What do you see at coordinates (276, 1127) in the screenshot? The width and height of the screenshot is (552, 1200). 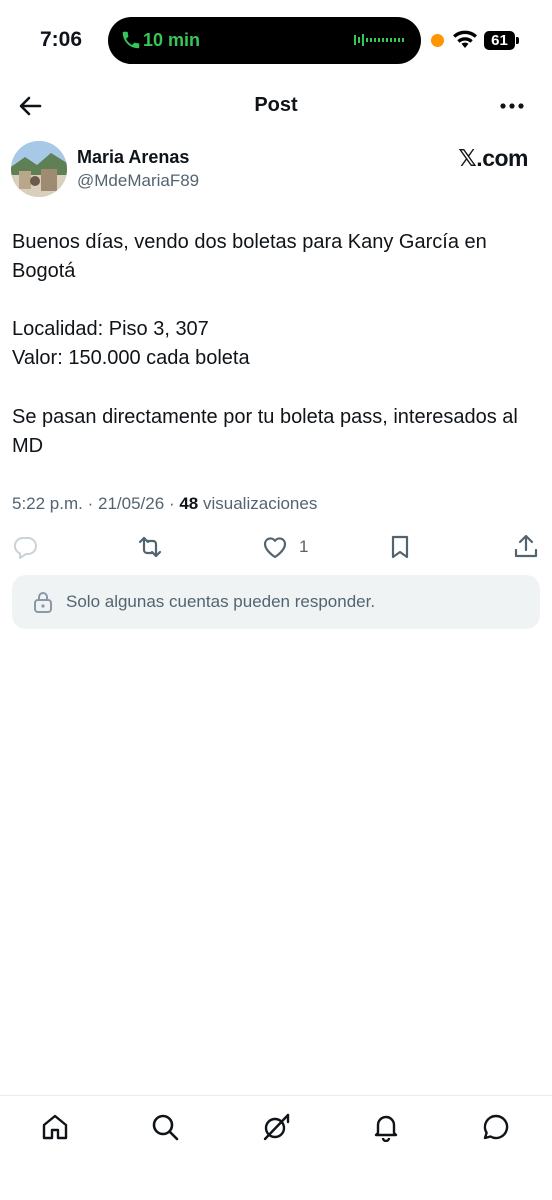 I see `grok-icon` at bounding box center [276, 1127].